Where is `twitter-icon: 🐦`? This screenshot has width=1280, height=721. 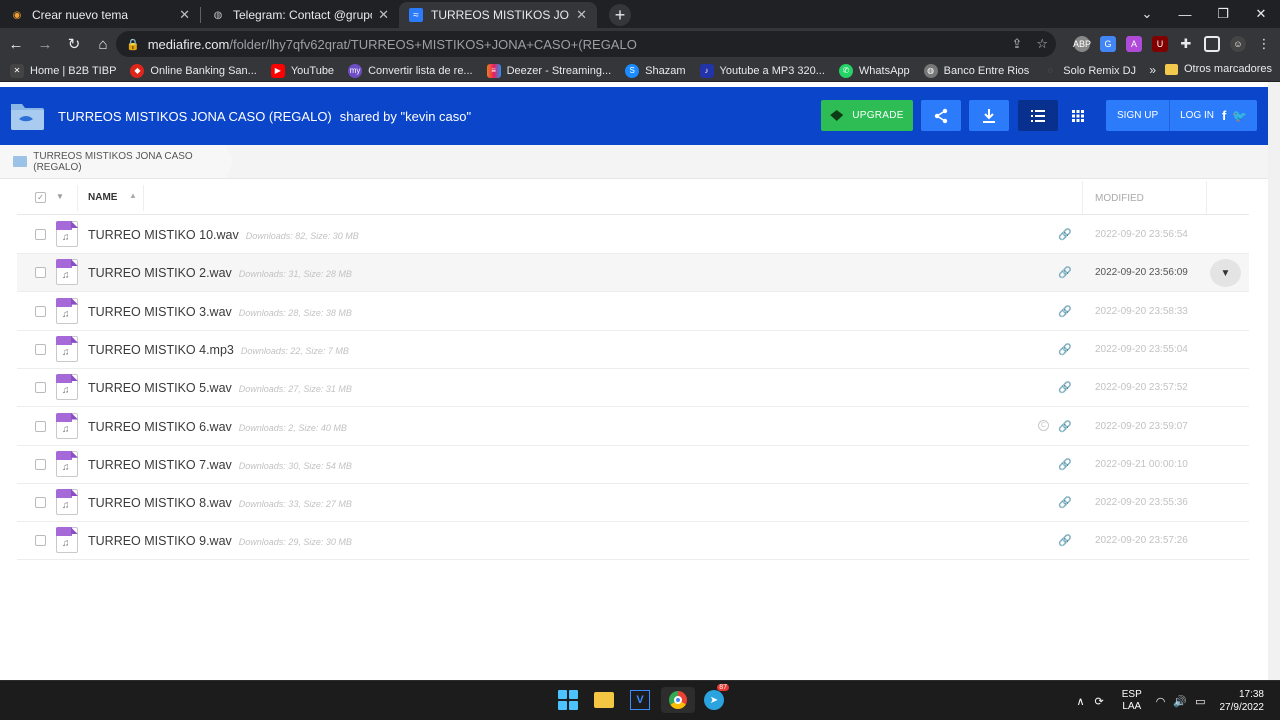
twitter-icon: 🐦 is located at coordinates (1239, 116).